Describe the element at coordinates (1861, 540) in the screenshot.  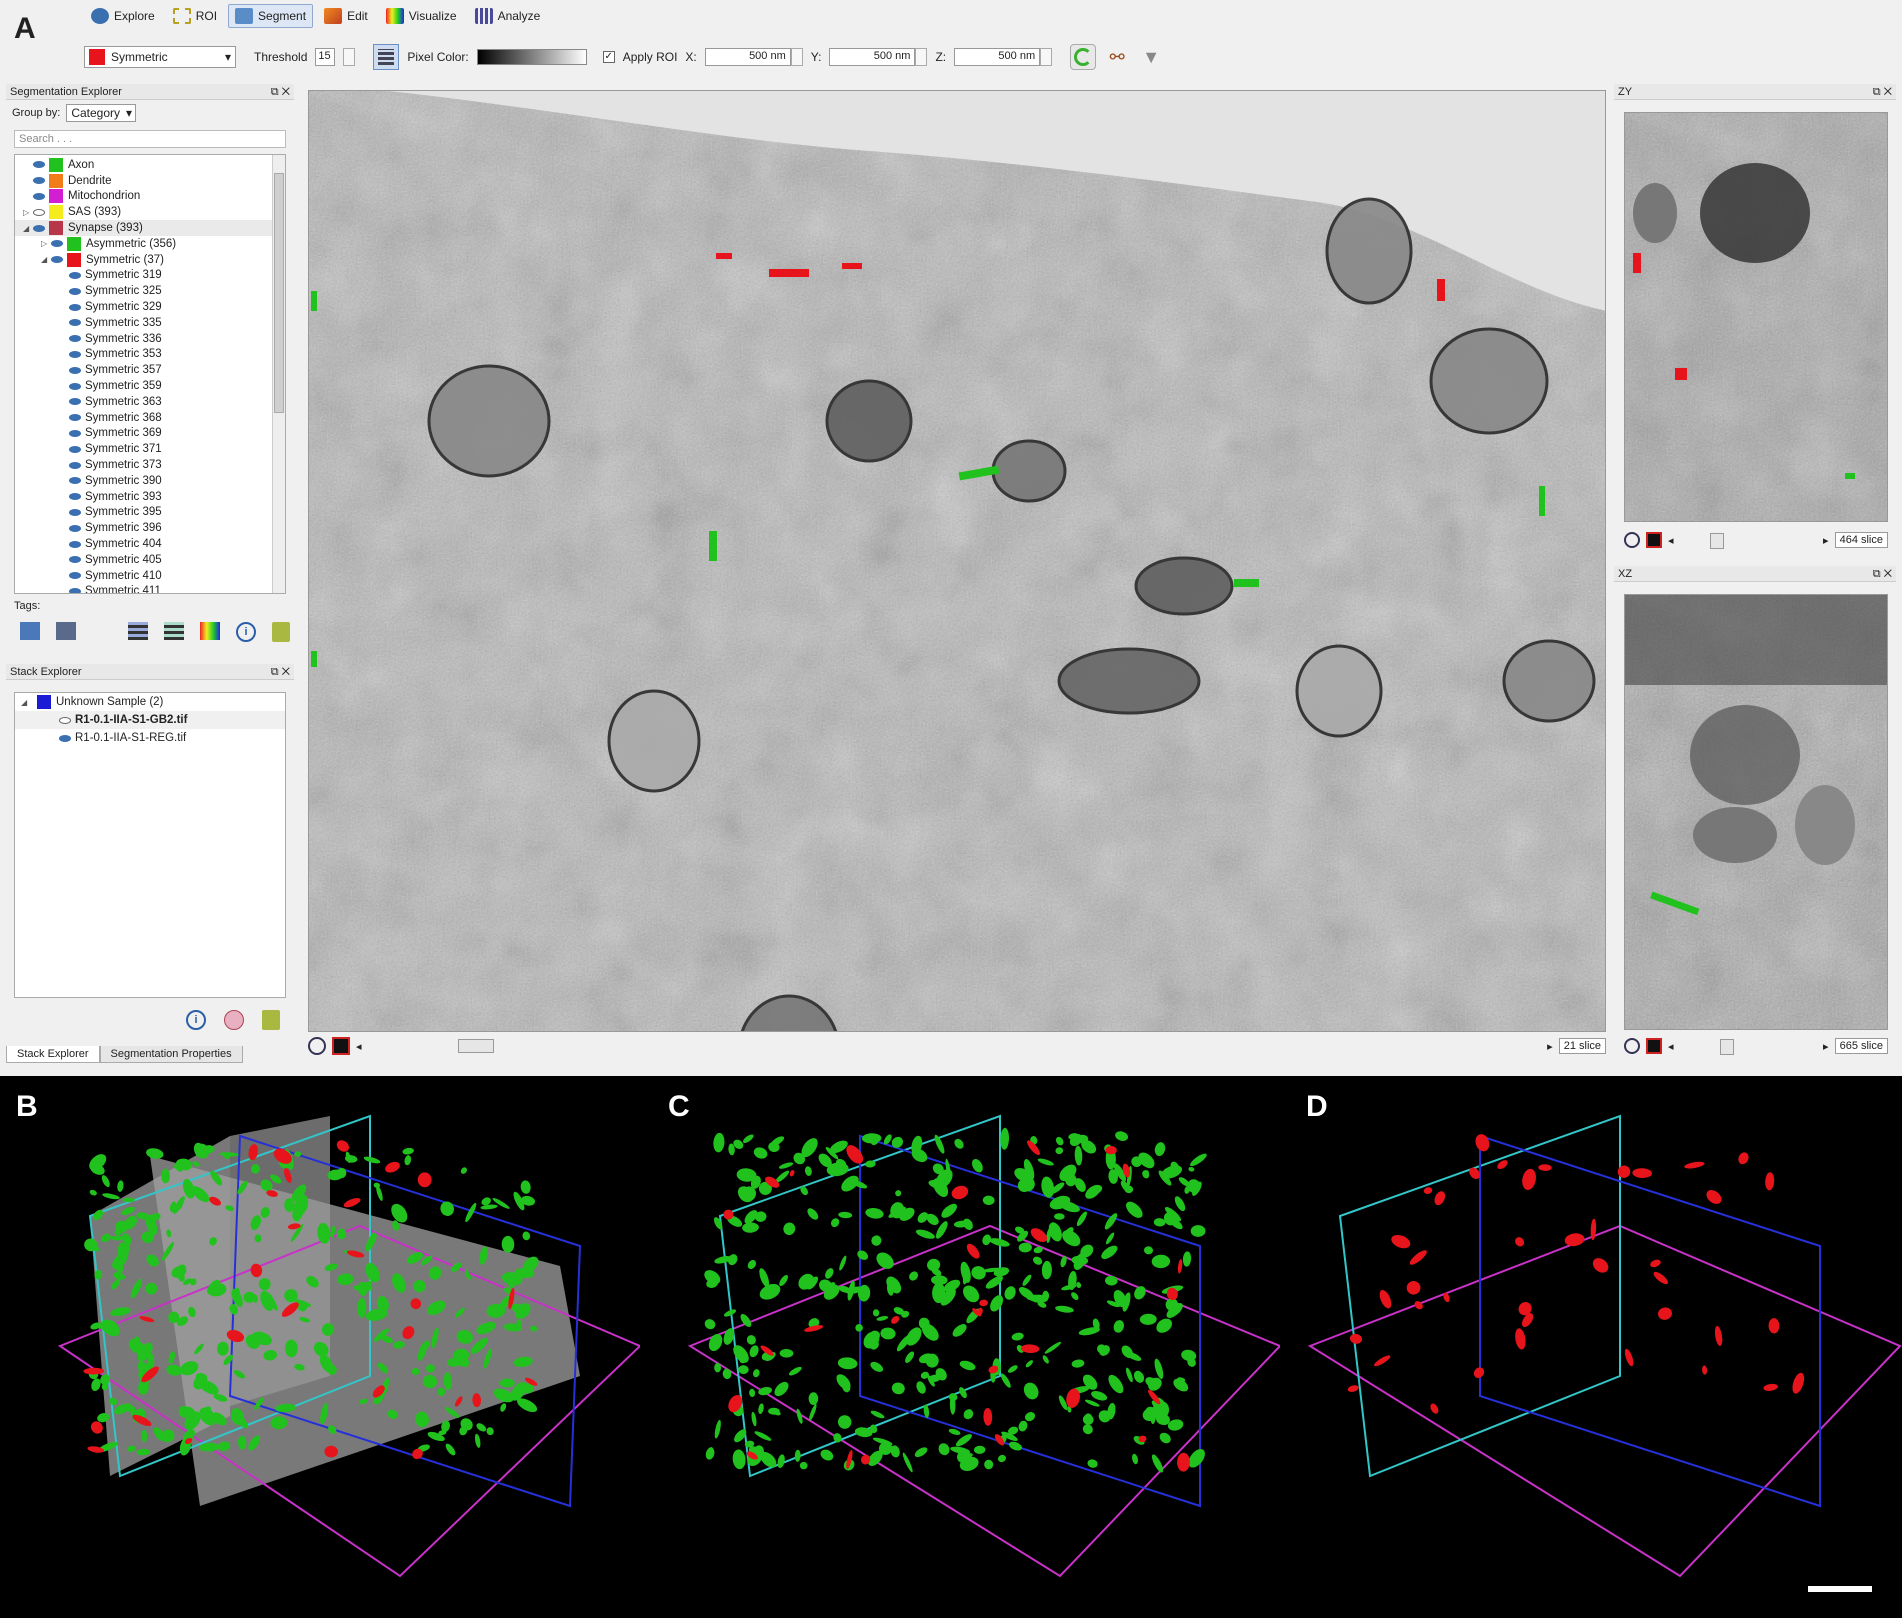
I see `zy-slice-input: 464 slice` at that location.